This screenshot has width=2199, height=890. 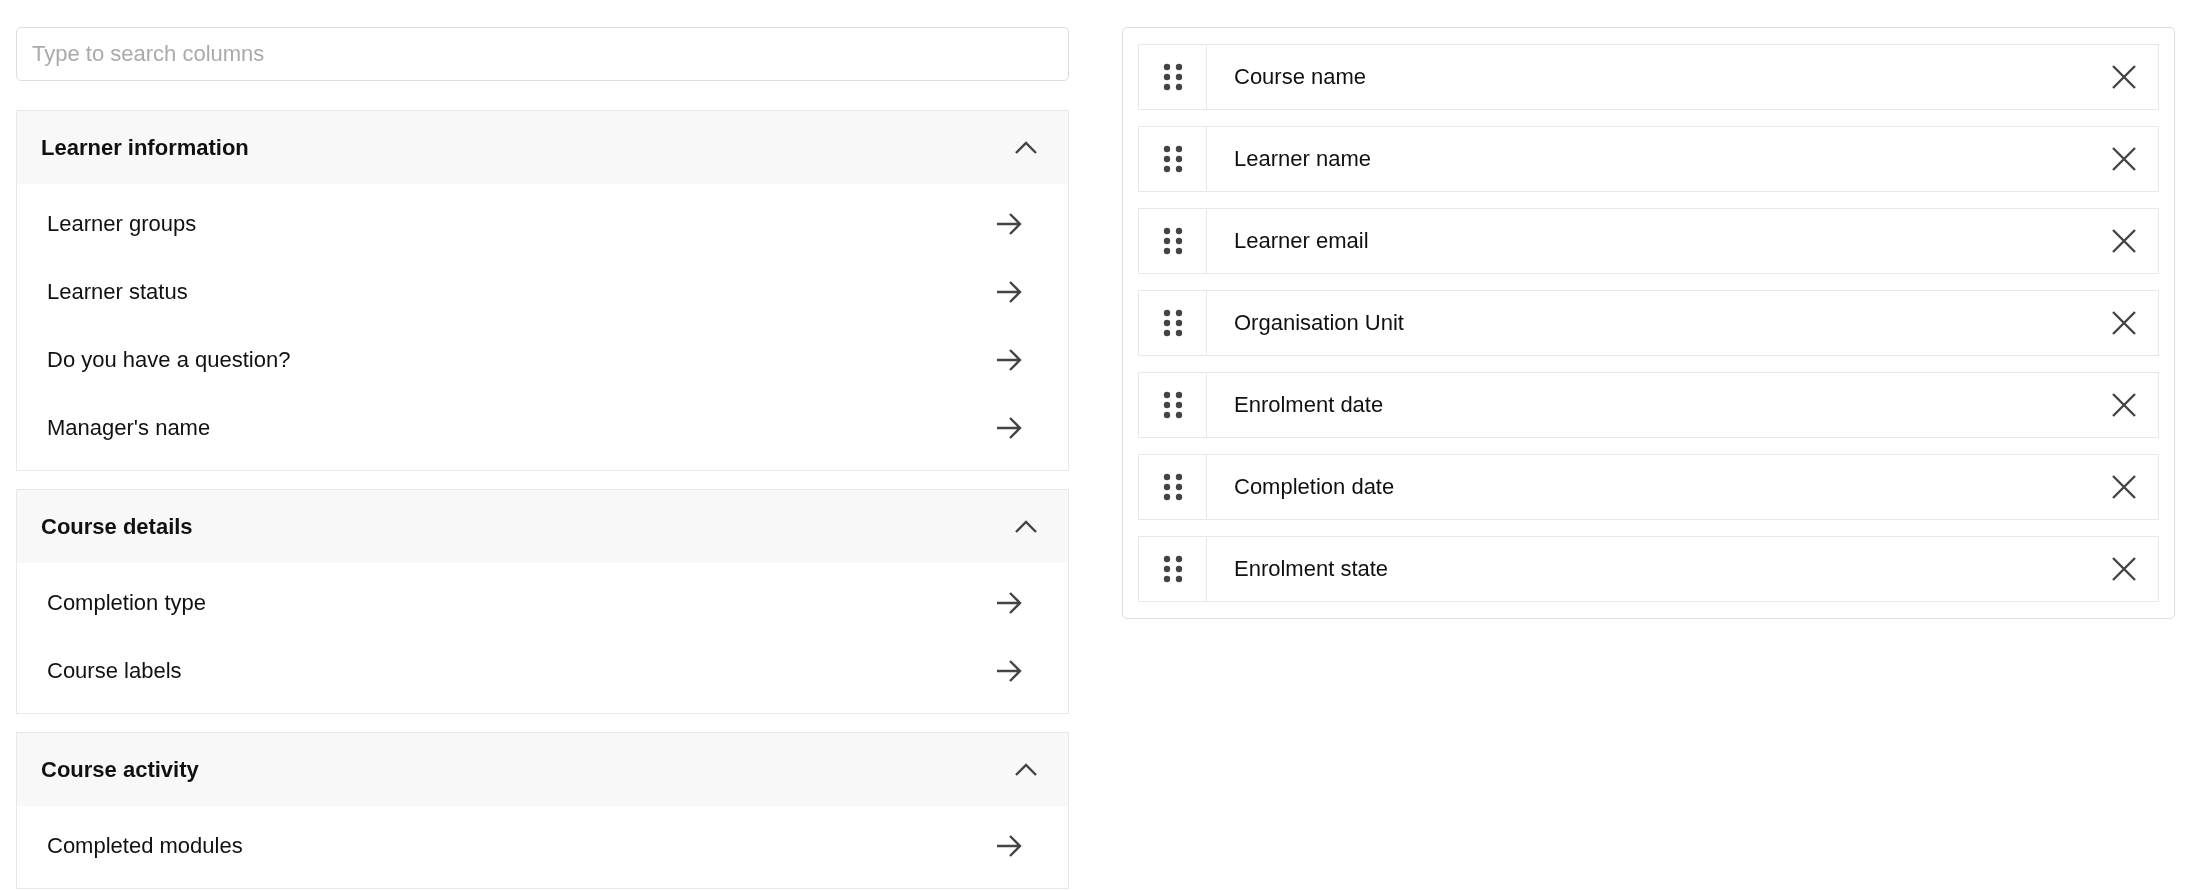 What do you see at coordinates (542, 147) in the screenshot?
I see `section-header: Learner information` at bounding box center [542, 147].